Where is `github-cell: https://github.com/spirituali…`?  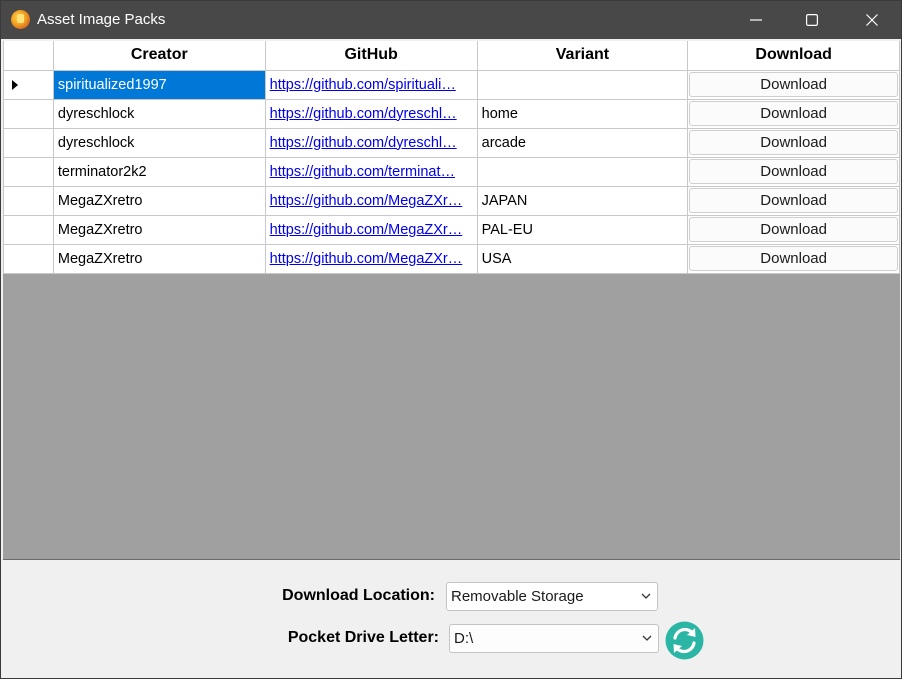 github-cell: https://github.com/spirituali… is located at coordinates (371, 84).